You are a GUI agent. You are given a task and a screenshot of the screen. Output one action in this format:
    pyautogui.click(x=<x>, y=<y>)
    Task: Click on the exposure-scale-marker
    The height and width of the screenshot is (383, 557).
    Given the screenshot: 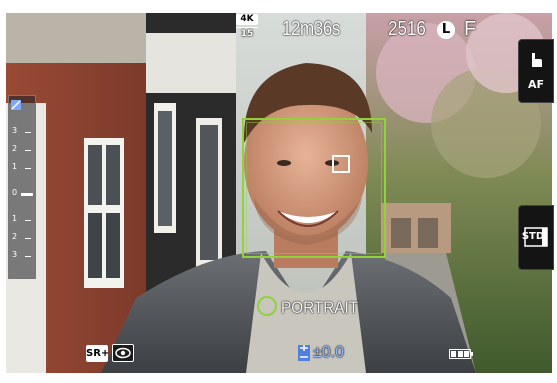 What is the action you would take?
    pyautogui.click(x=27, y=194)
    